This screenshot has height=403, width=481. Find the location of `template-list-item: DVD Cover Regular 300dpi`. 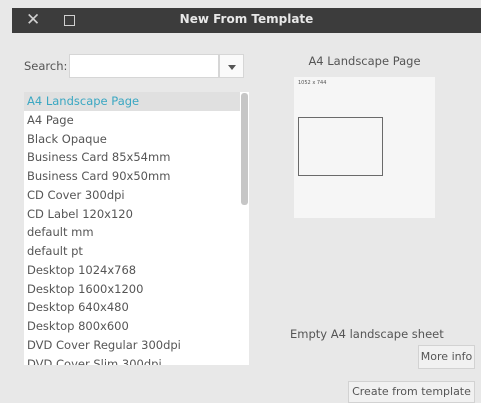

template-list-item: DVD Cover Regular 300dpi is located at coordinates (132, 345).